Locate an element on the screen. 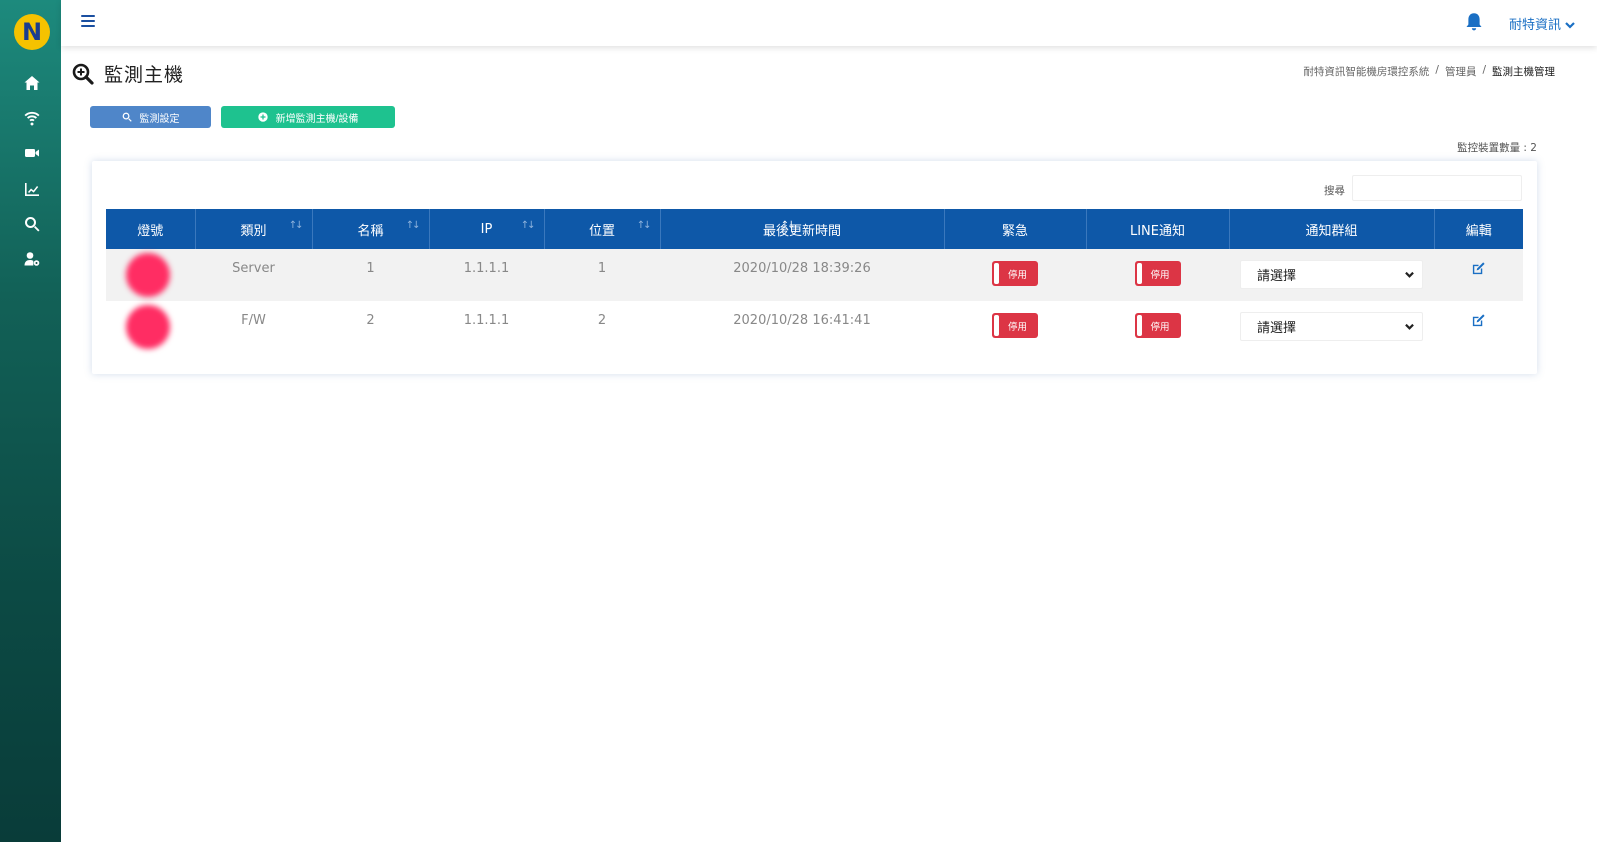  search-plus-icon is located at coordinates (127, 117).